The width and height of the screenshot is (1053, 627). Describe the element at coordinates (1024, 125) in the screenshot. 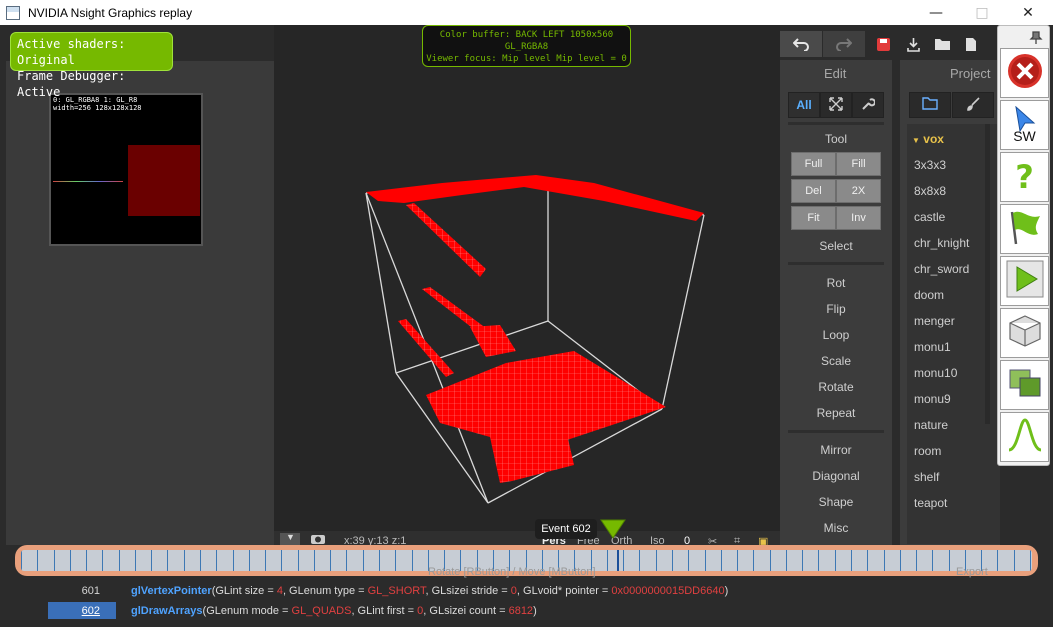

I see `software-select-button: SW` at that location.